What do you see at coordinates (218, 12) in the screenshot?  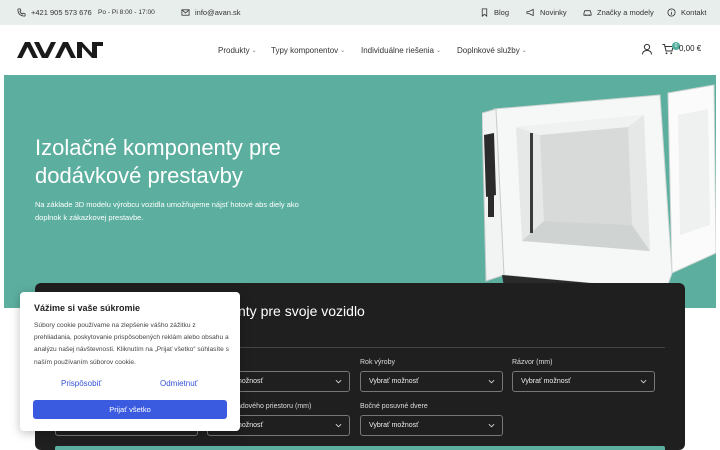 I see `email-address: info@avan.sk` at bounding box center [218, 12].